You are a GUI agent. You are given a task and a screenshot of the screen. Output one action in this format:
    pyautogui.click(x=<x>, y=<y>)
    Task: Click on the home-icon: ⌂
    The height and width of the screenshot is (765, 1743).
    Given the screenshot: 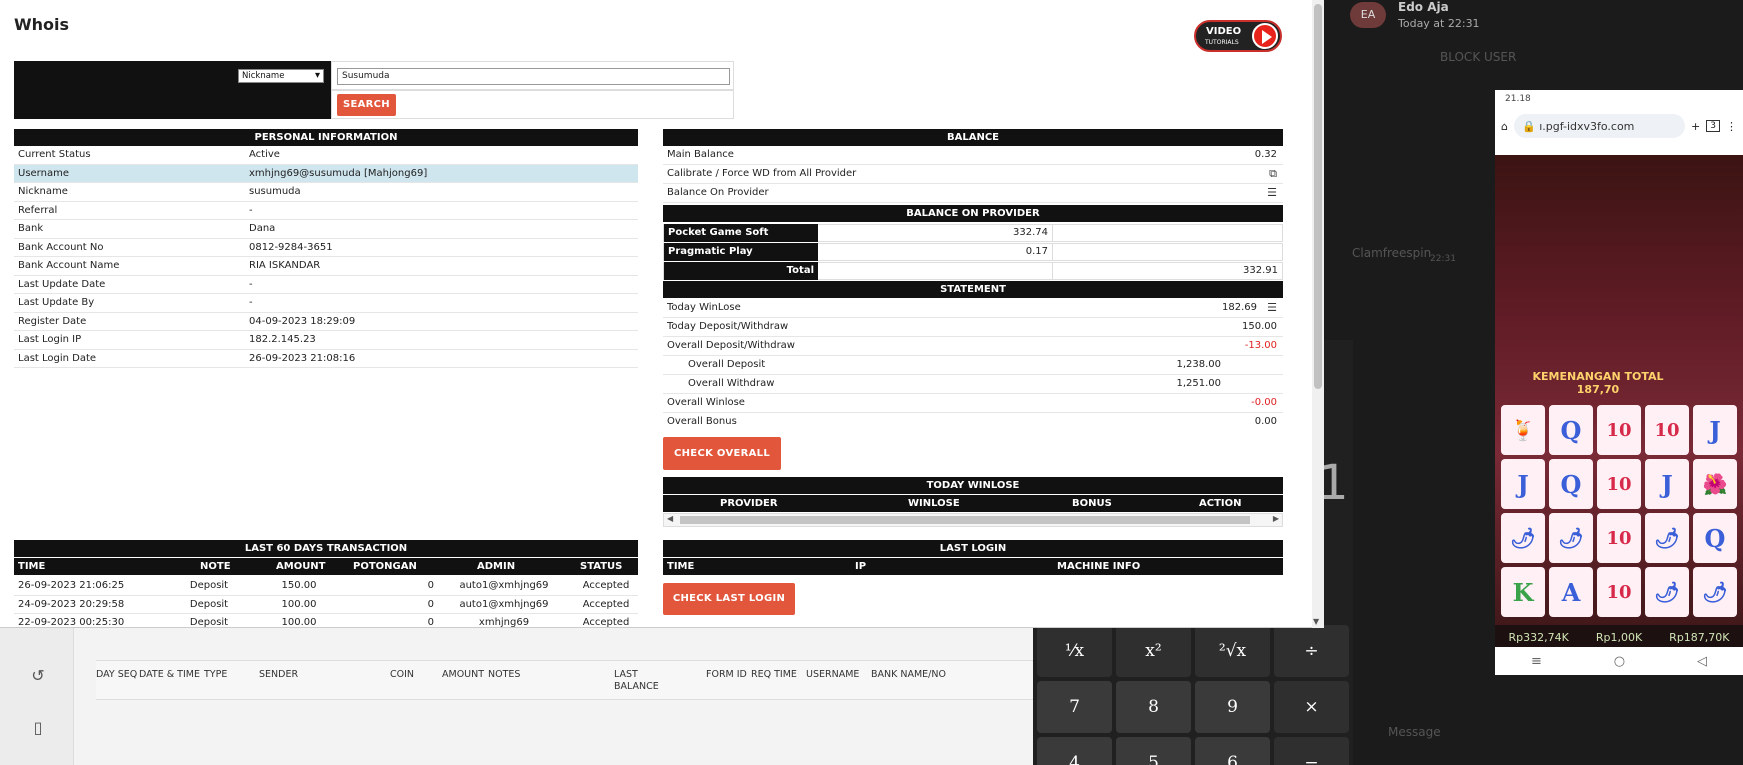 What is the action you would take?
    pyautogui.click(x=1504, y=126)
    